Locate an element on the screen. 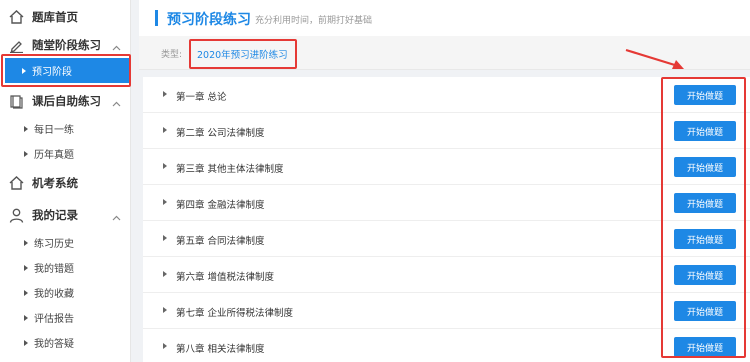  chapter-name: 第五章 合同法律制度 is located at coordinates (220, 241).